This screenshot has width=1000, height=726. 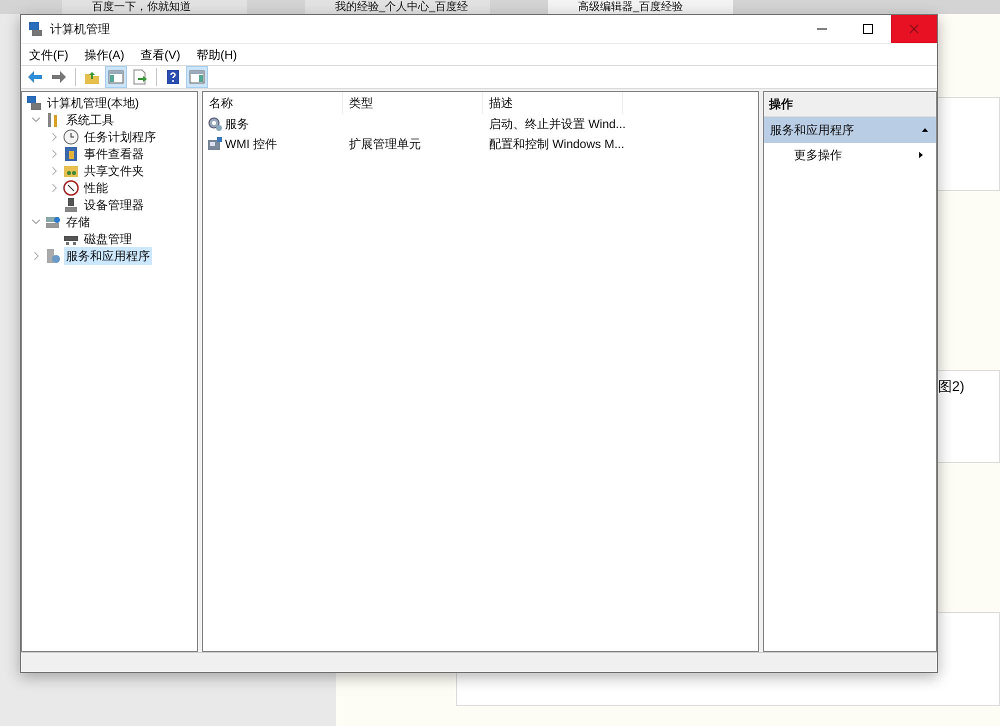 What do you see at coordinates (385, 144) in the screenshot?
I see `table-cell: 扩展管理单元` at bounding box center [385, 144].